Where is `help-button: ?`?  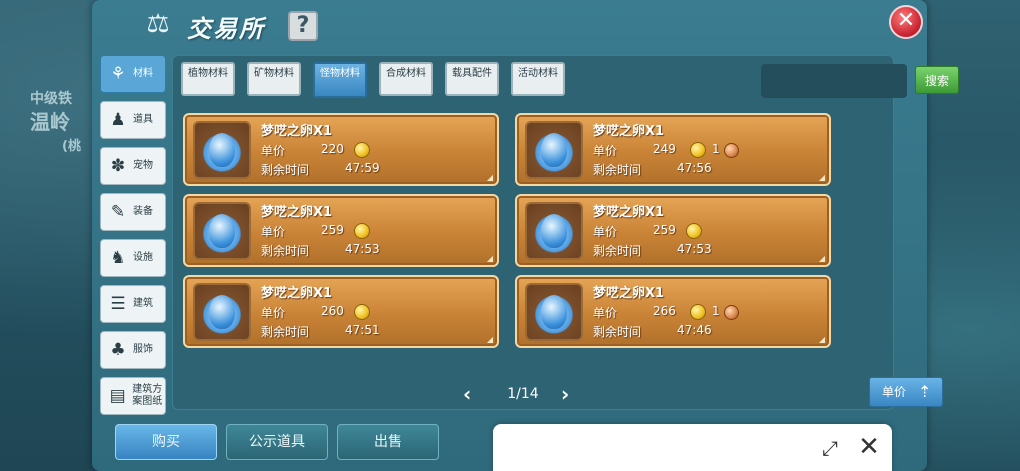
help-button: ? is located at coordinates (303, 26).